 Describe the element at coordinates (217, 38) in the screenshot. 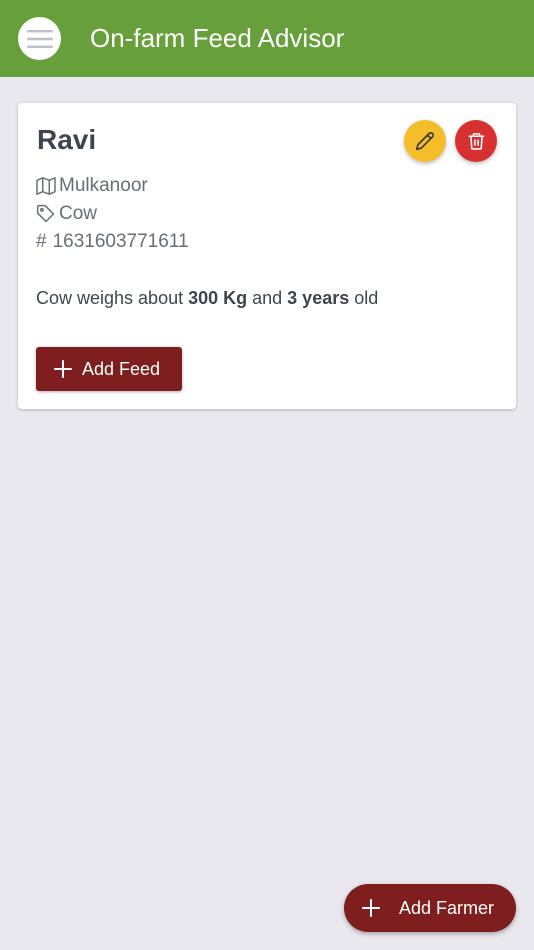

I see `app-title: On-farm Feed Advisor` at that location.